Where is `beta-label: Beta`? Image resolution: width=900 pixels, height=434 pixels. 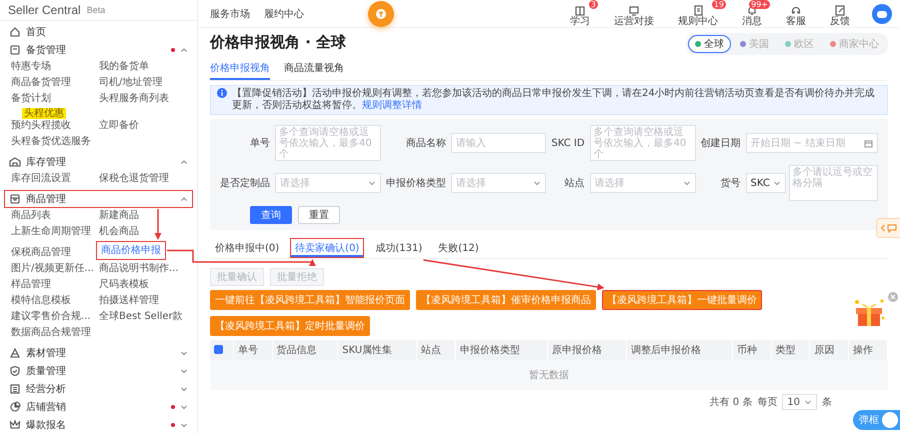
beta-label: Beta is located at coordinates (96, 10).